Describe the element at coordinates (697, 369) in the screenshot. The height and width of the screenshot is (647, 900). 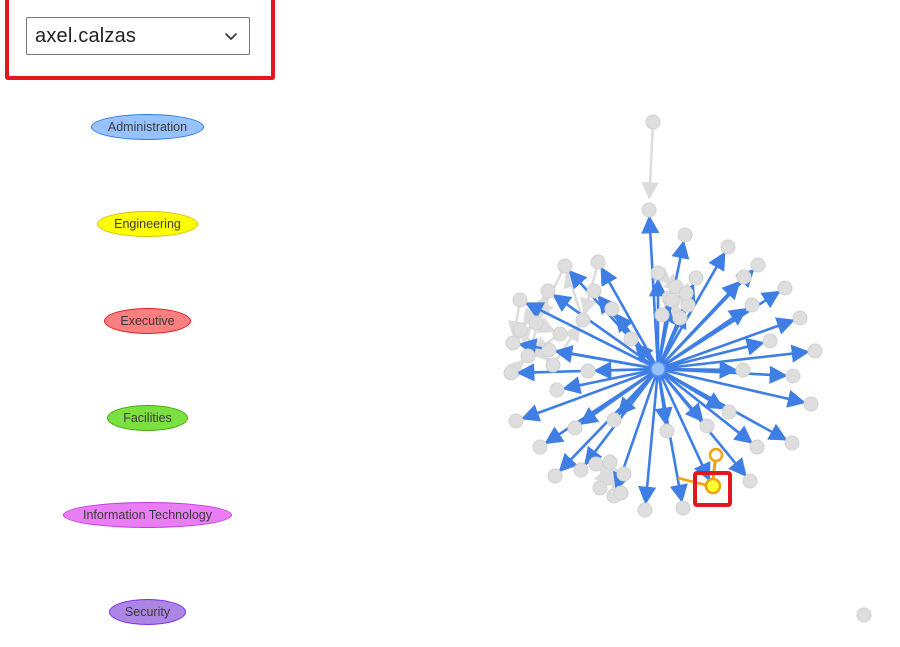
I see `outgoing-edge` at that location.